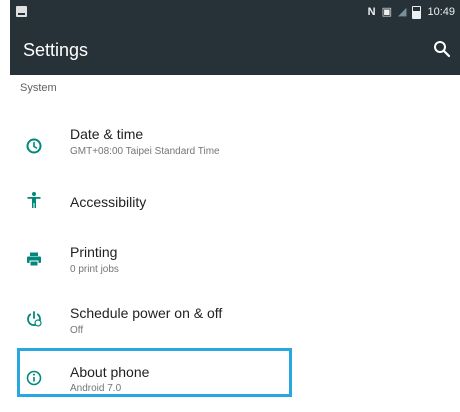 Image resolution: width=460 pixels, height=412 pixels. I want to click on accessibility-icon, so click(34, 200).